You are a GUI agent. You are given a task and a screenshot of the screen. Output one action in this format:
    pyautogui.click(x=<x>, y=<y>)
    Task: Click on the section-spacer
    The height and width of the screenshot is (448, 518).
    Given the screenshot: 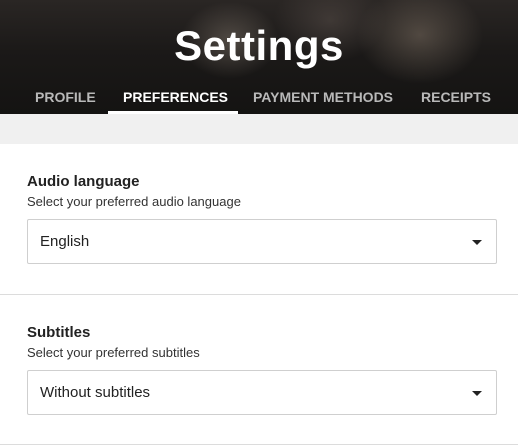 What is the action you would take?
    pyautogui.click(x=259, y=129)
    